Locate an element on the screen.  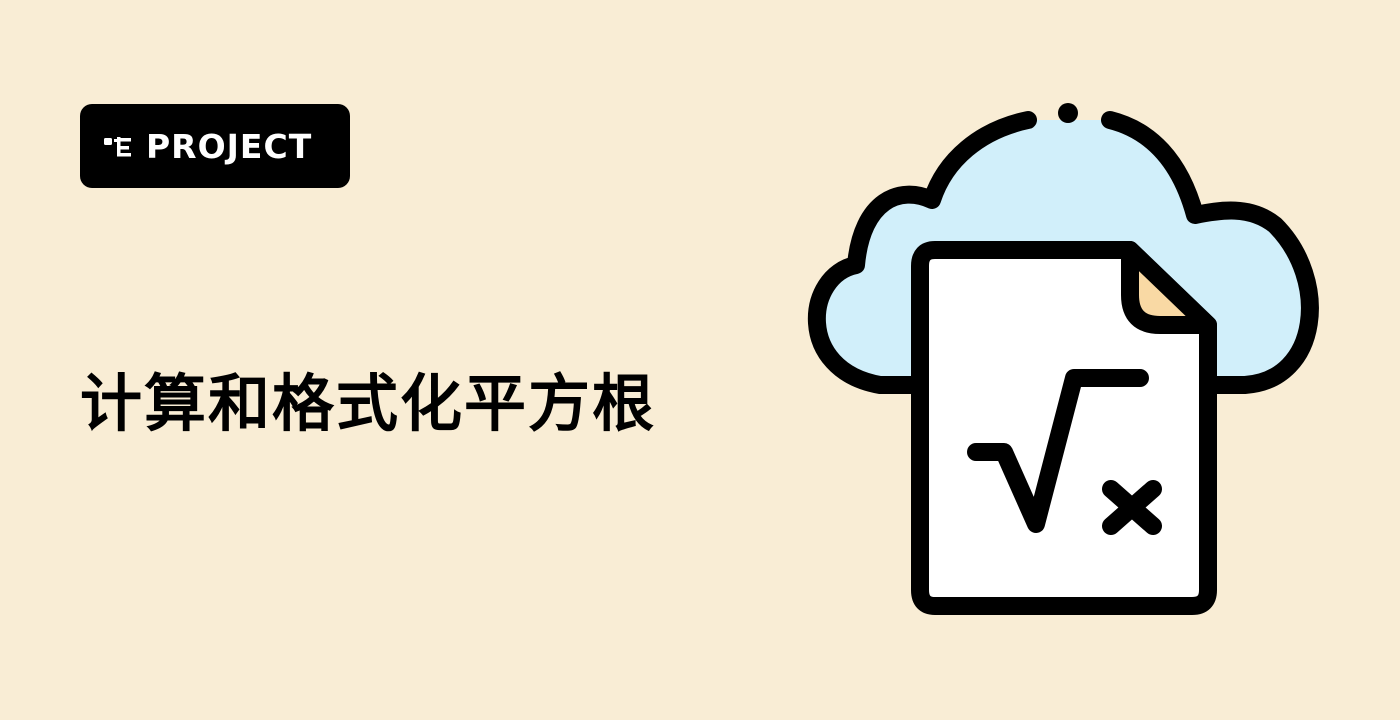
cloud-dot is located at coordinates (1068, 113).